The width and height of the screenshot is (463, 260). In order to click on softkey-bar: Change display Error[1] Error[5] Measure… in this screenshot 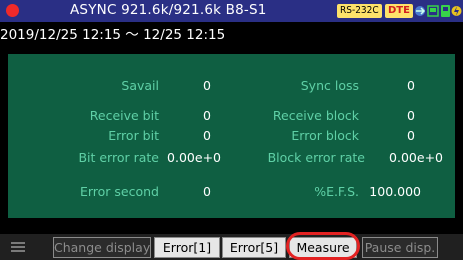, I will do `click(231, 247)`.